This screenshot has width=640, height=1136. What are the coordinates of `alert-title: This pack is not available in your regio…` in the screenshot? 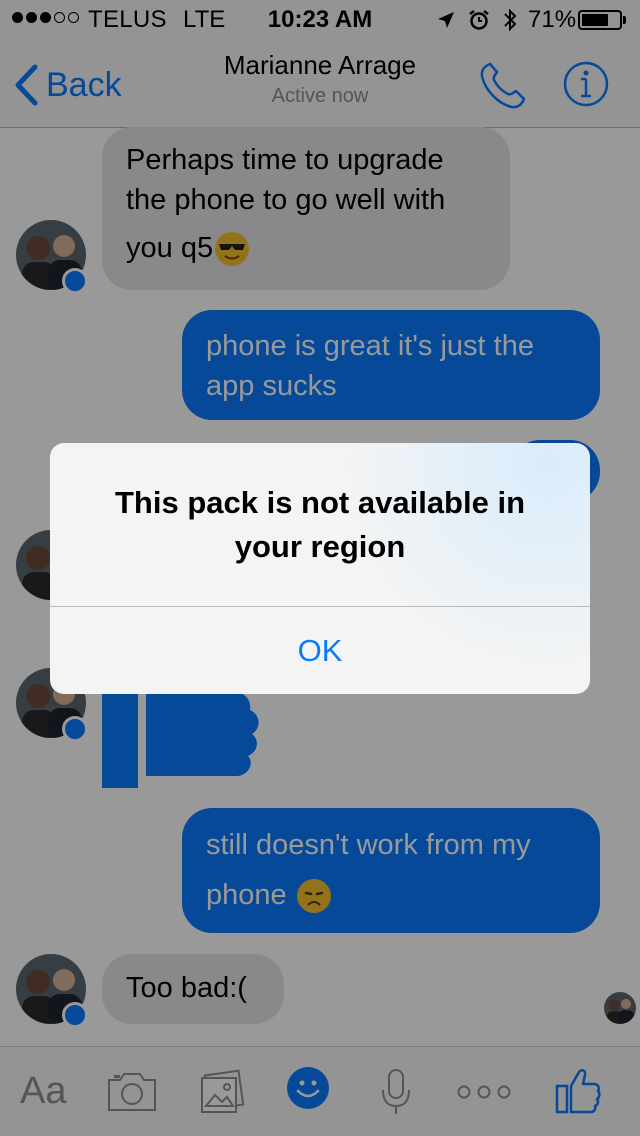 It's located at (320, 525).